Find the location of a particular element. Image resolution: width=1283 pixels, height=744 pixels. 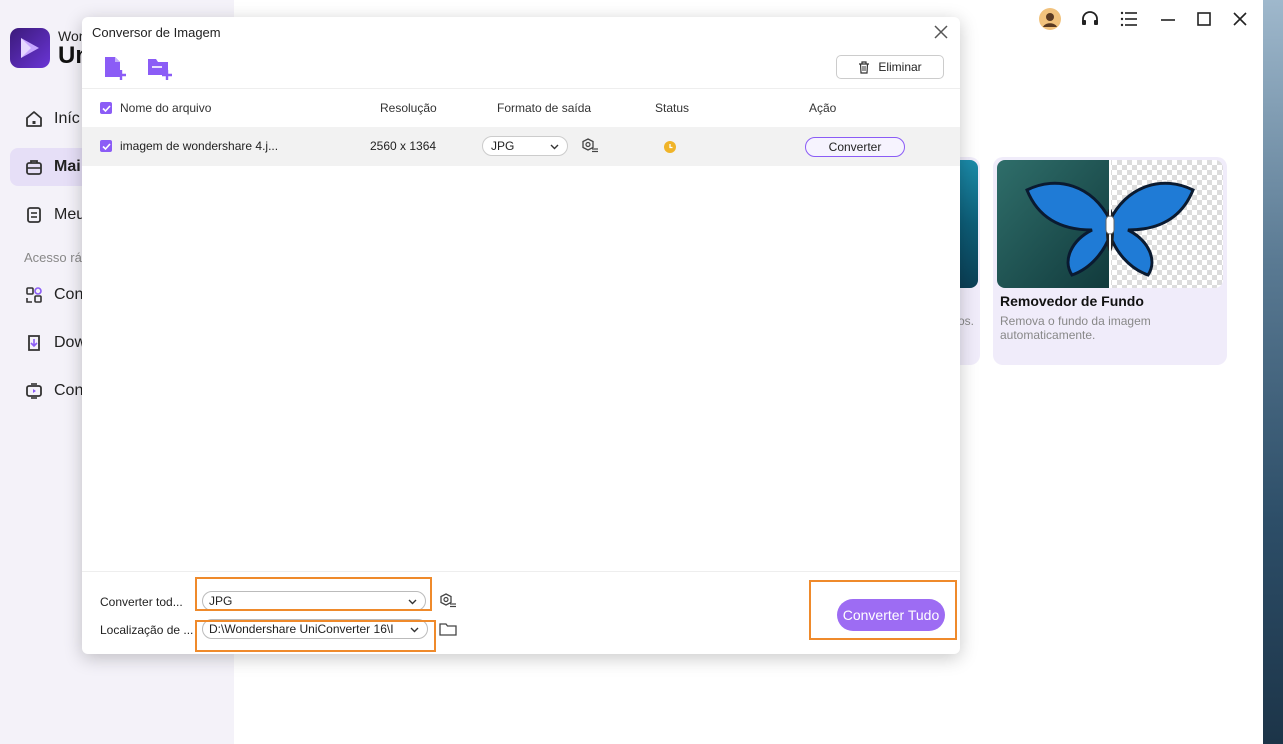

user-avatar-icon is located at coordinates (1050, 19).